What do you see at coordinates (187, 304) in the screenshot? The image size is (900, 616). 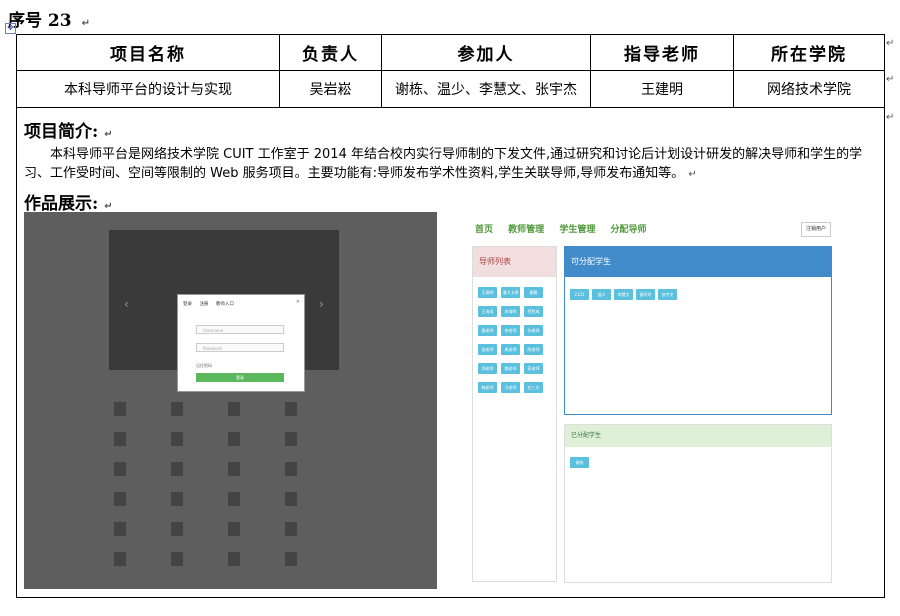 I see `tab-login: 登录` at bounding box center [187, 304].